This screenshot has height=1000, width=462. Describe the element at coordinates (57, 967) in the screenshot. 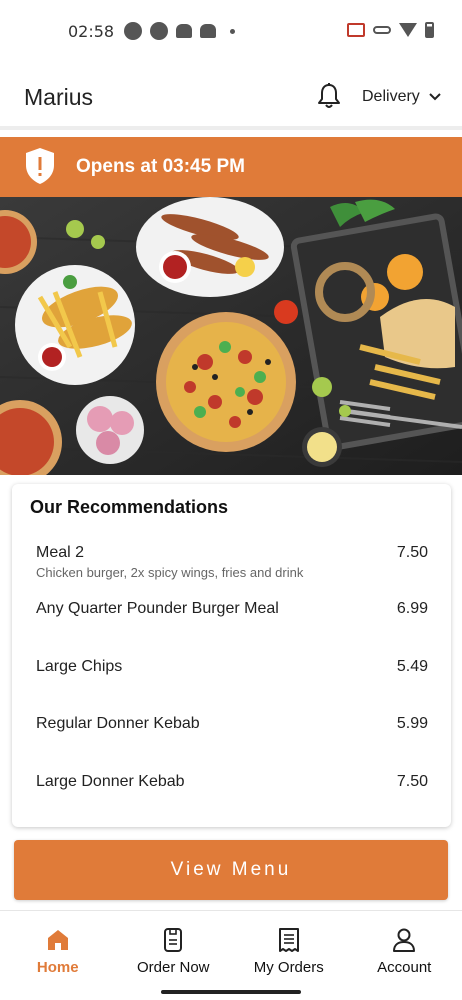

I see `nav-label: Home` at that location.